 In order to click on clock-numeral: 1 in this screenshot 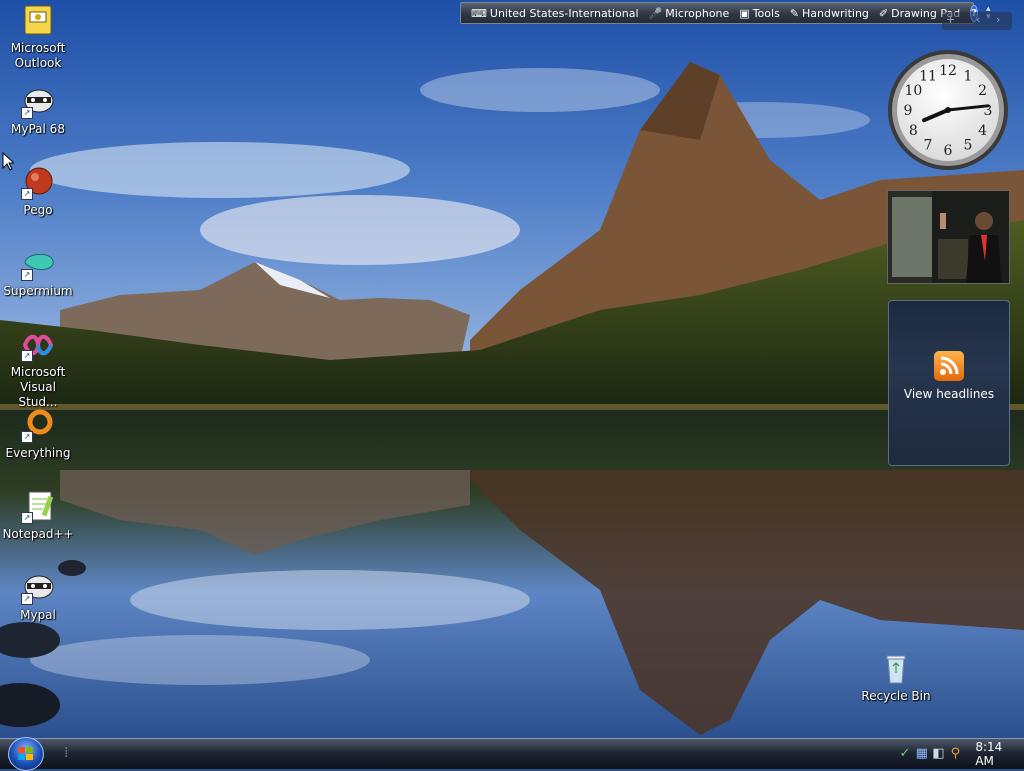, I will do `click(968, 76)`.